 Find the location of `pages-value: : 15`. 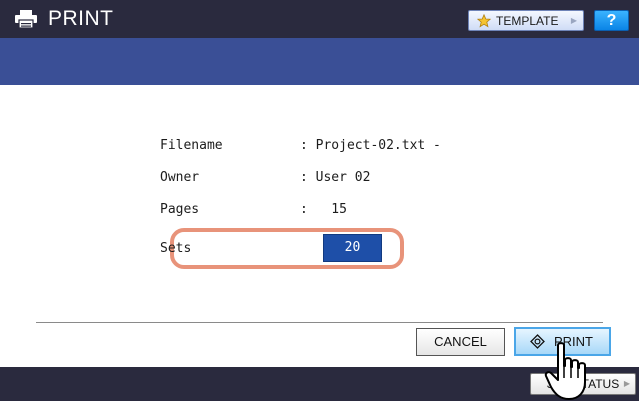

pages-value: : 15 is located at coordinates (323, 209).